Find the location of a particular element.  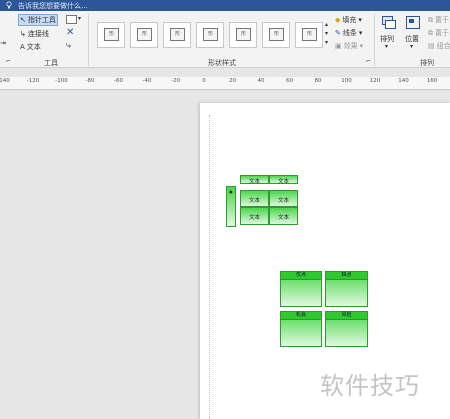

ruler-tick-label: -60 is located at coordinates (118, 81).